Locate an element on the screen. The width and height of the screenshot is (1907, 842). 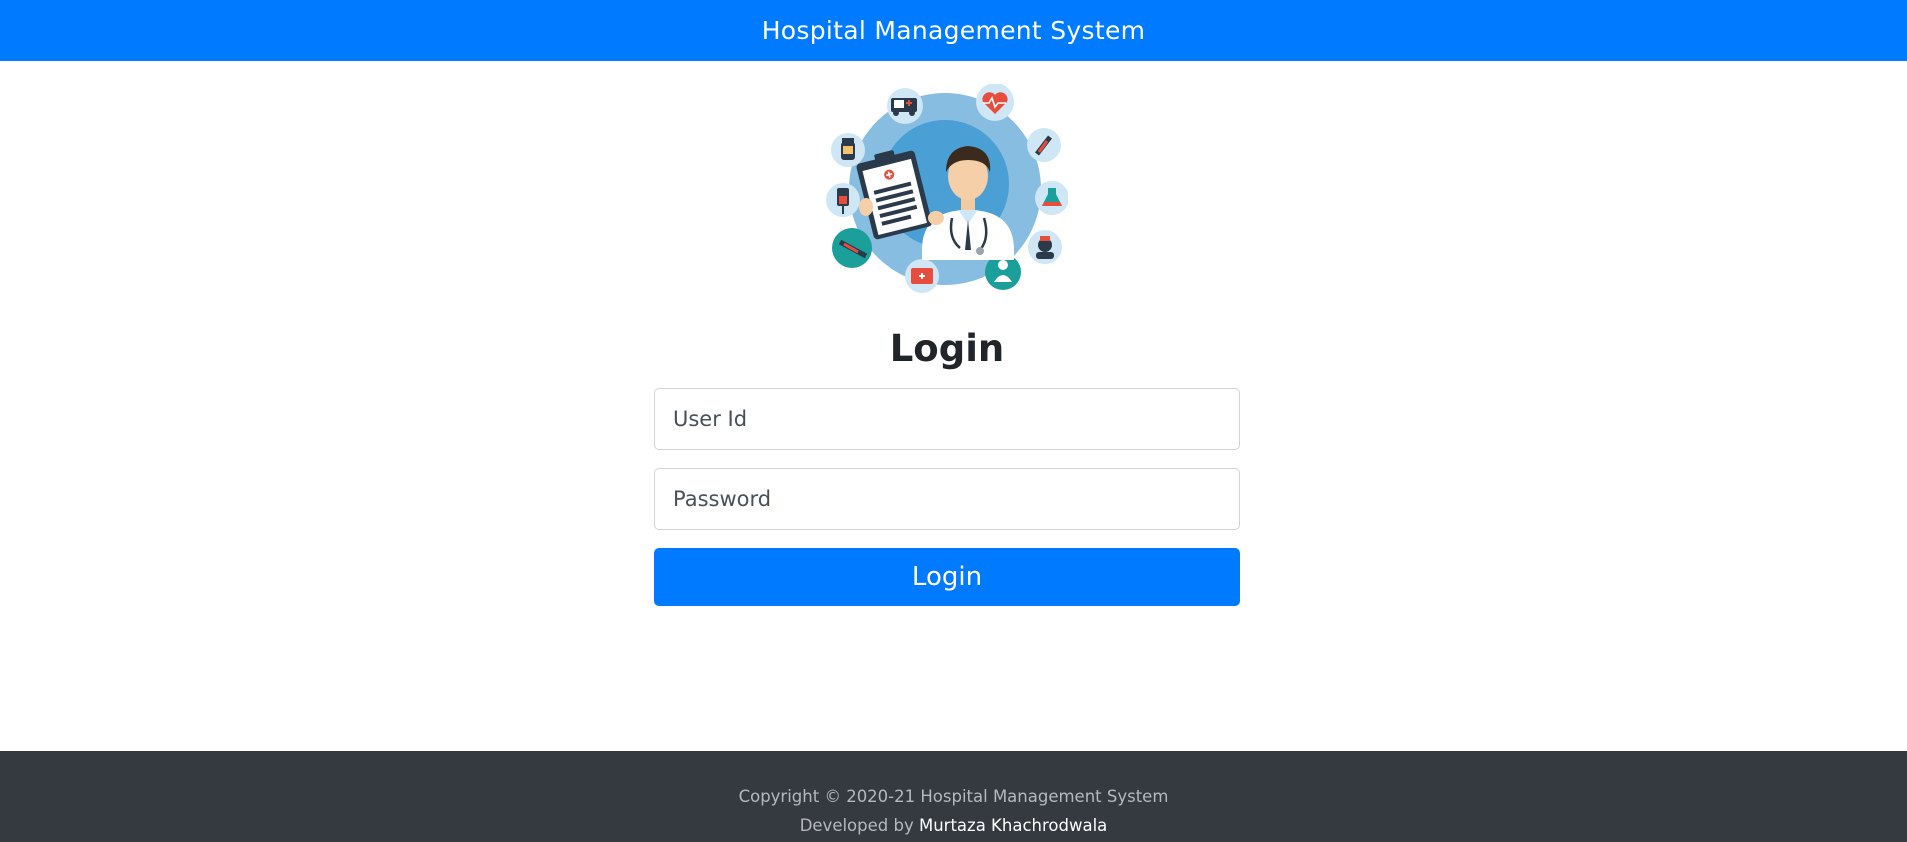
password-input is located at coordinates (947, 499).